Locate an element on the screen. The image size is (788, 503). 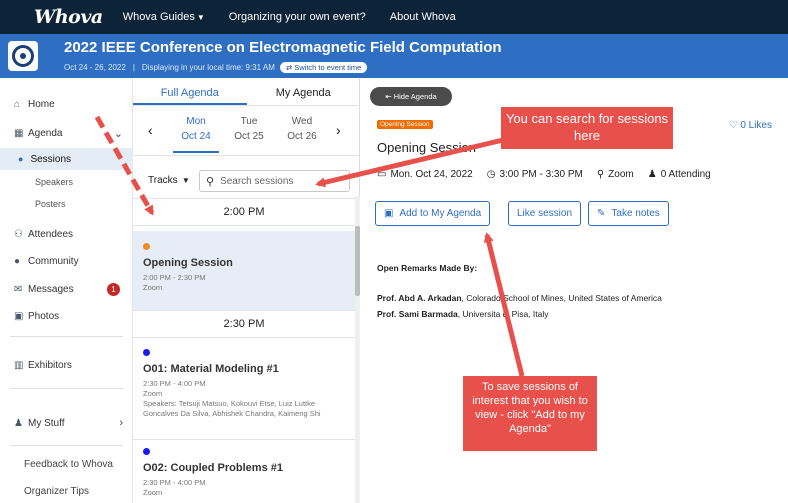
speaker-affiliation: , Universita di Pisa, Italy is located at coordinates (503, 314).